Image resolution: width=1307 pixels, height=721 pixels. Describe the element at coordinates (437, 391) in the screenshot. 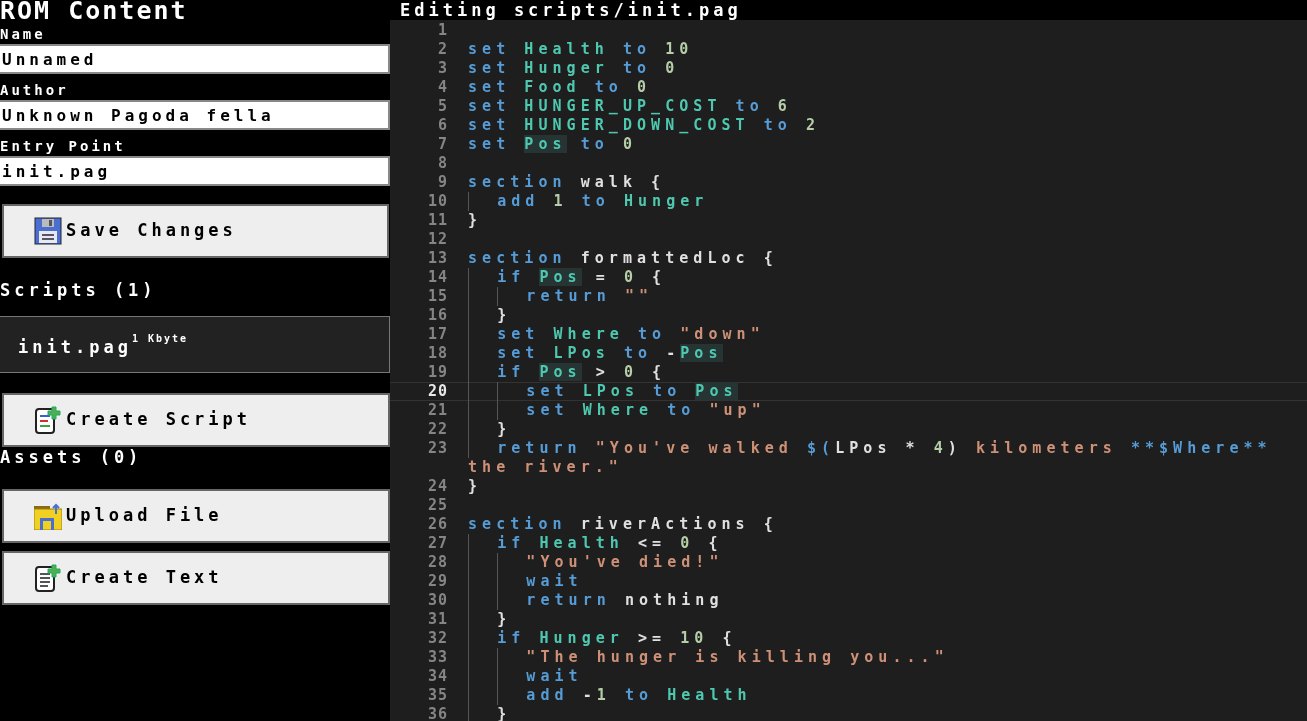

I see `line-number: 20` at that location.